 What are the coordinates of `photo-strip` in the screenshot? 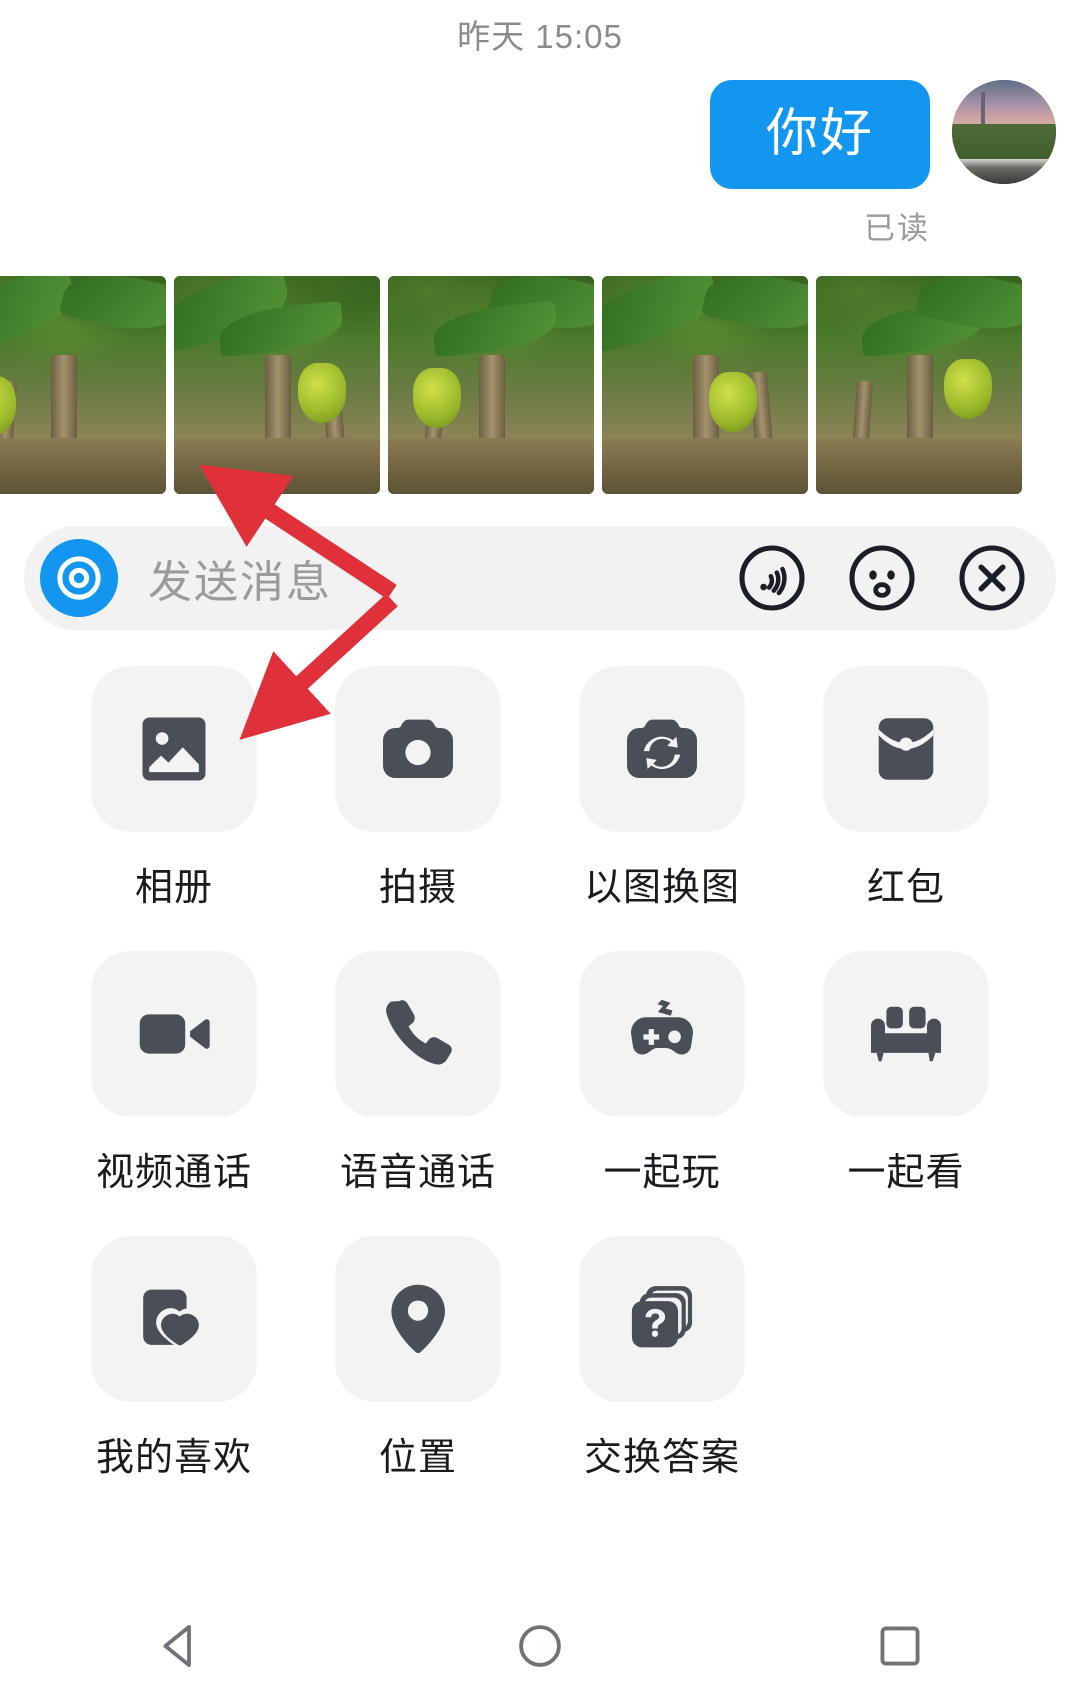 It's located at (540, 385).